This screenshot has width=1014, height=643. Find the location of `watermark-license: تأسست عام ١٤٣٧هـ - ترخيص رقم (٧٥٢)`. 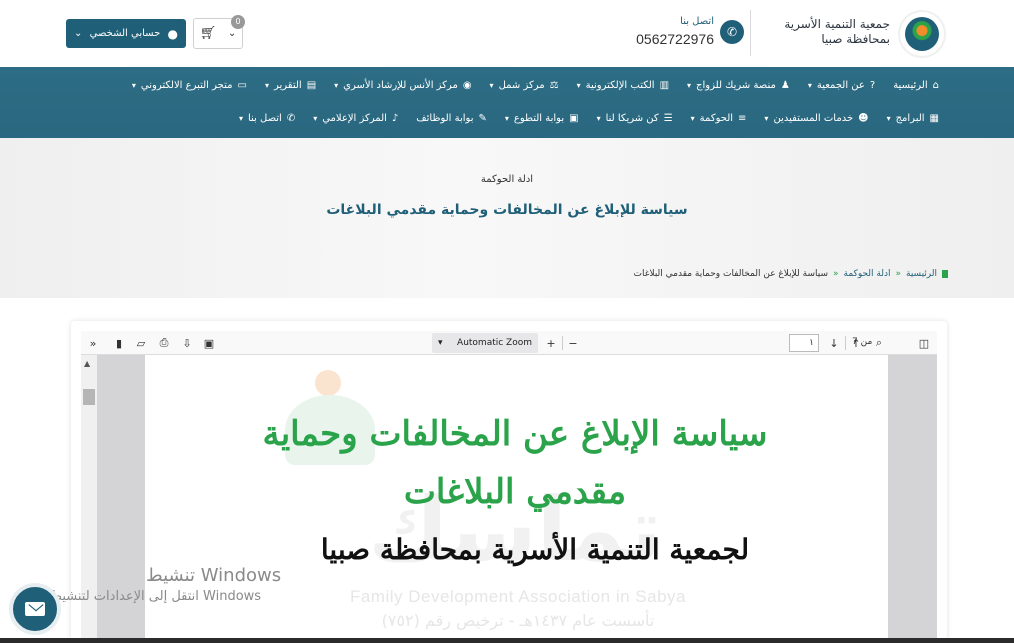

watermark-license: تأسست عام ١٤٣٧هـ - ترخيص رقم (٧٥٢) is located at coordinates (518, 620).